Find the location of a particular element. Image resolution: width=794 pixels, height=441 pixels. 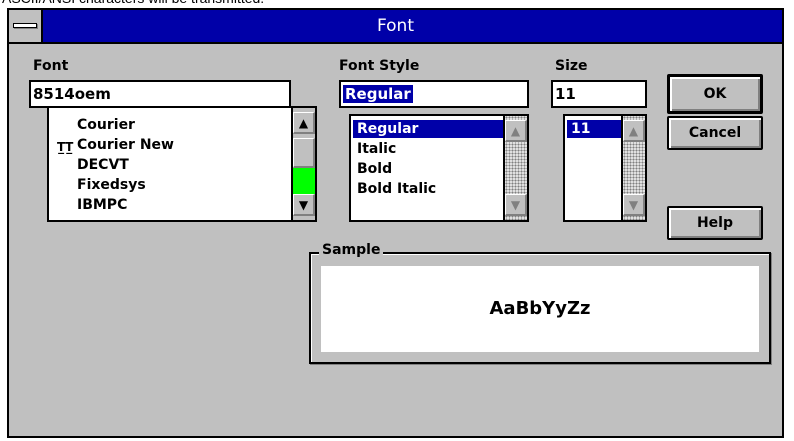

font-style-field: Regular is located at coordinates (434, 94).